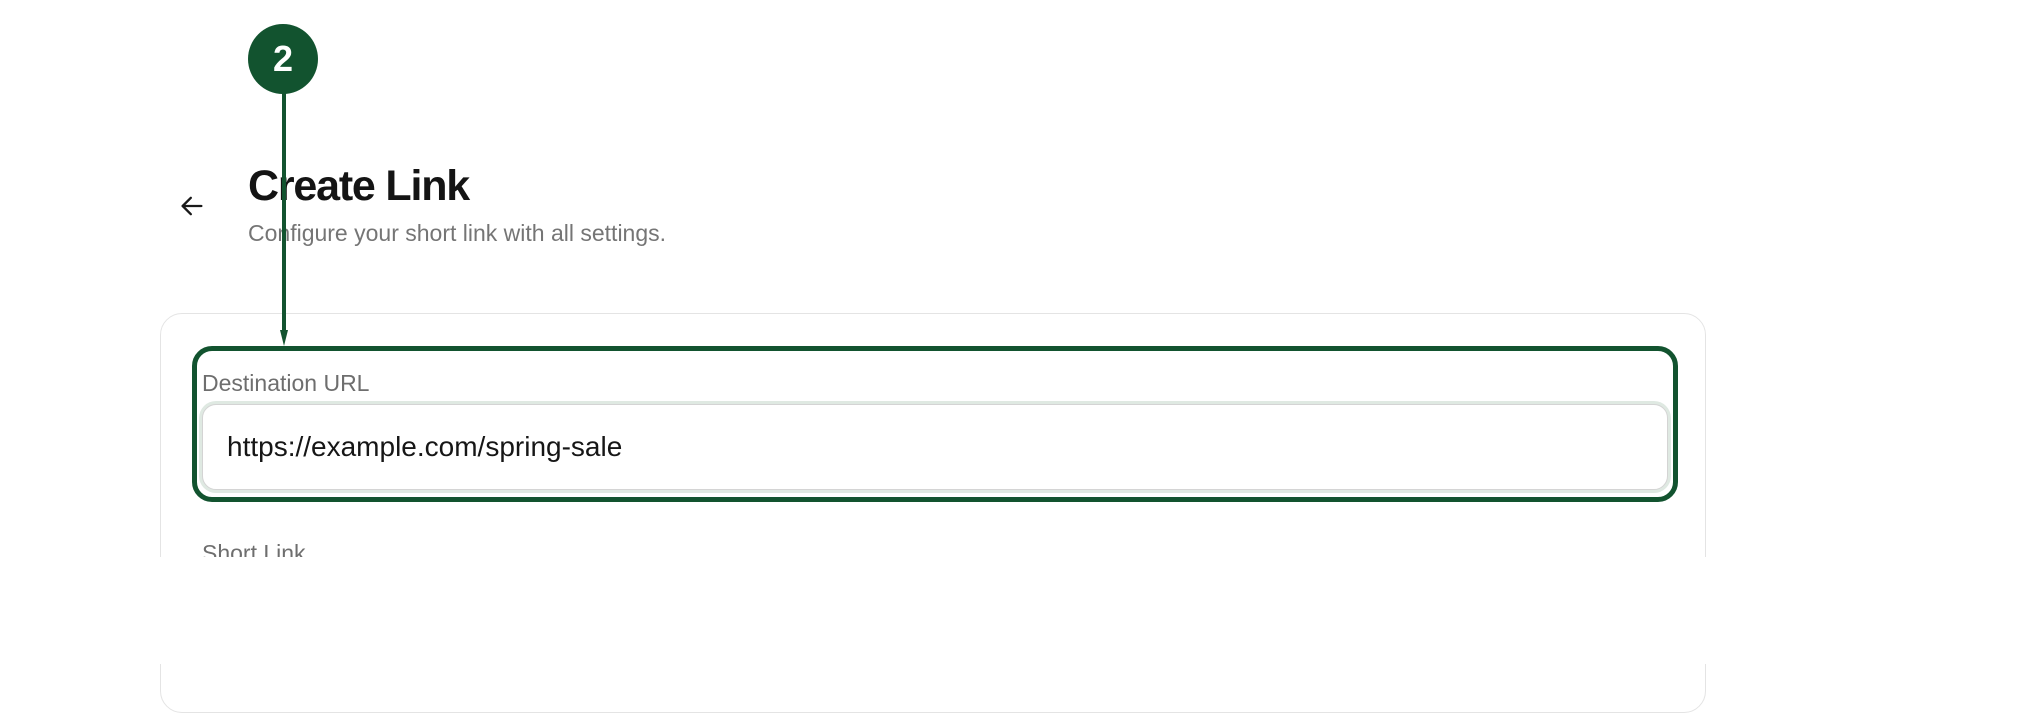 This screenshot has width=2024, height=713. I want to click on destination-url-label: Destination URL, so click(286, 383).